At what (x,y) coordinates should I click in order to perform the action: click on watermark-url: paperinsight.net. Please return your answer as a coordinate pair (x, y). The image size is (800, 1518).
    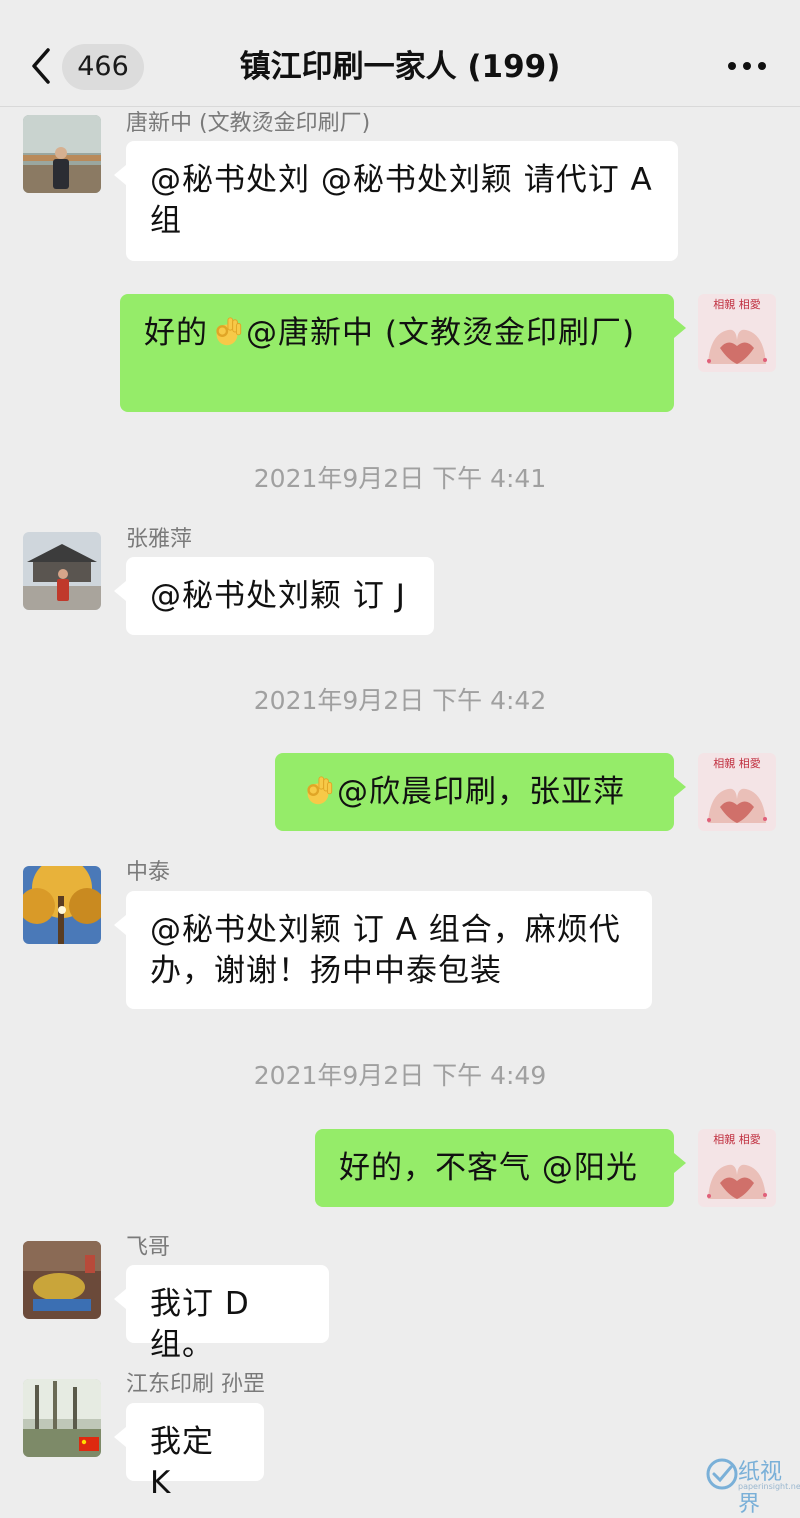
    Looking at the image, I should click on (769, 1486).